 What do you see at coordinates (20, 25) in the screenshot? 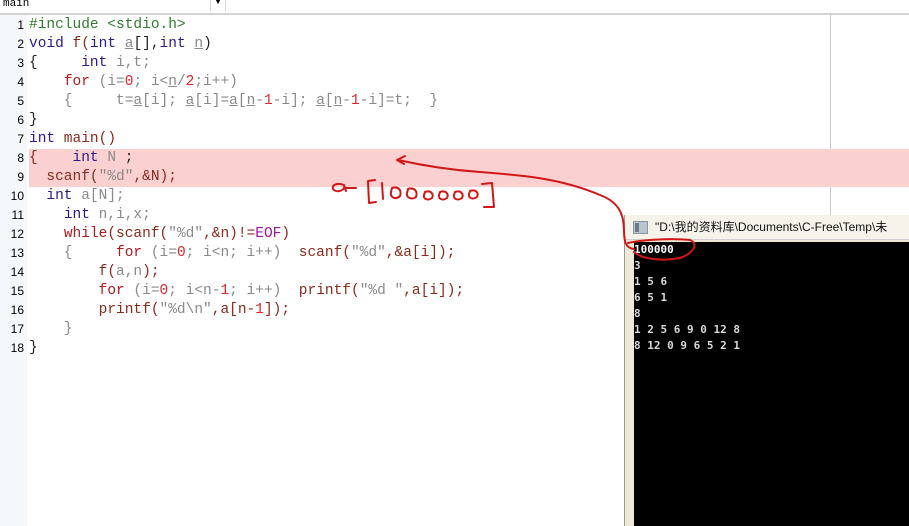
I see `line-number: 1` at bounding box center [20, 25].